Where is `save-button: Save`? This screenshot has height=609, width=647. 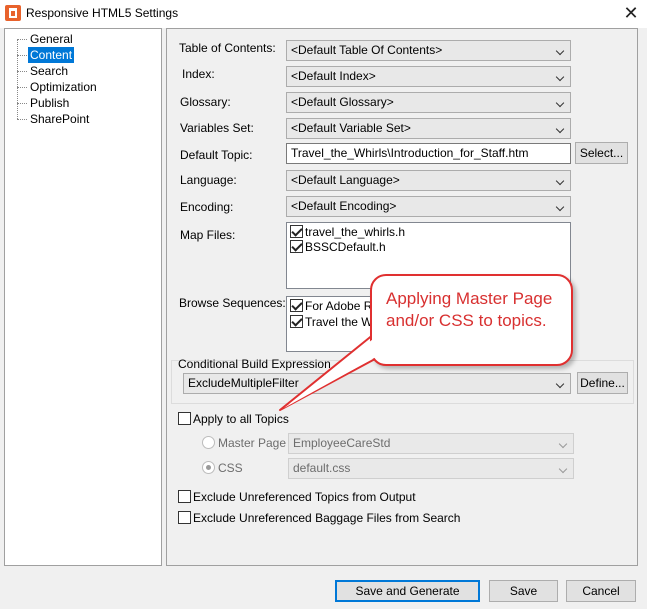
save-button: Save is located at coordinates (523, 591).